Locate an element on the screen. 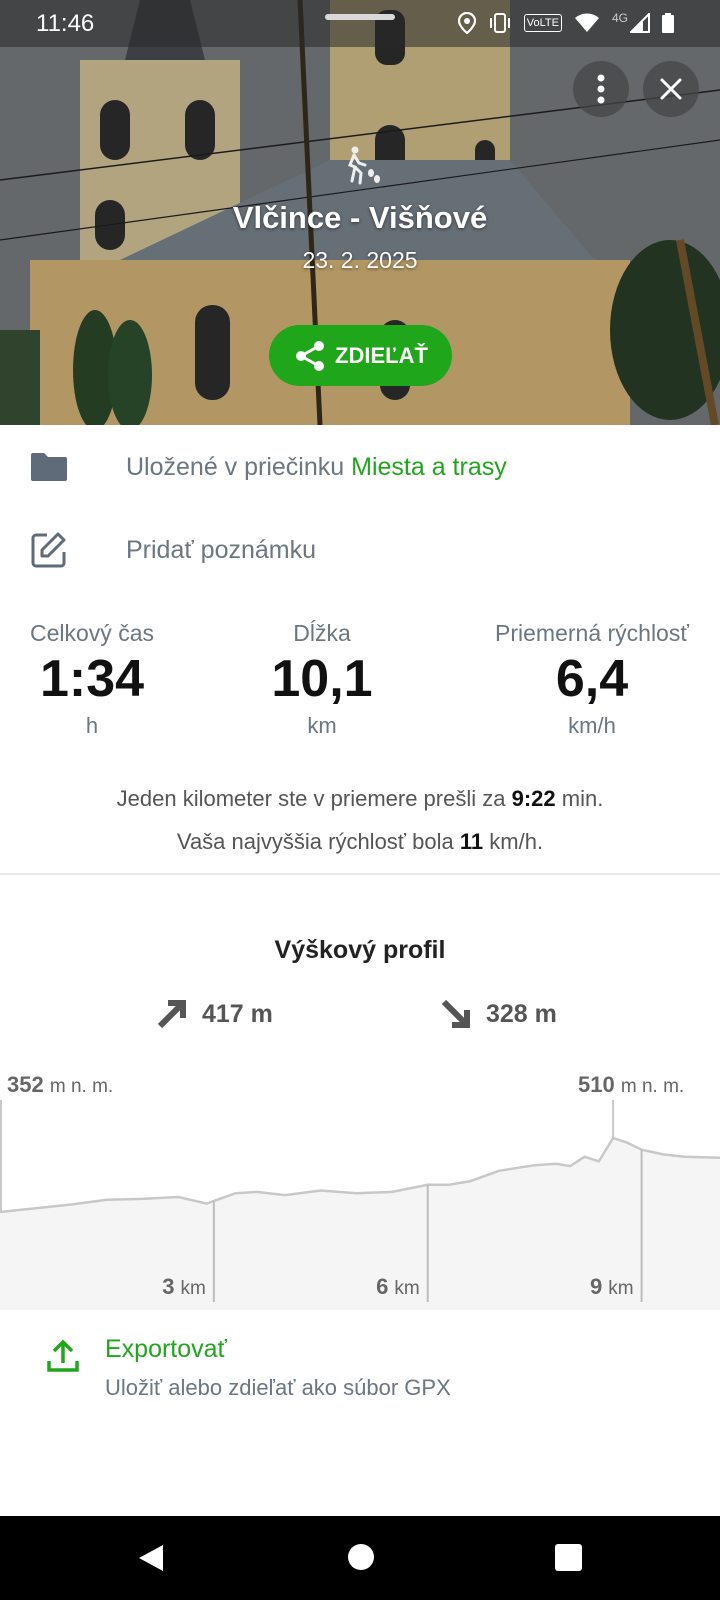 The image size is (720, 1600). pace-value: 9:22 is located at coordinates (533, 798).